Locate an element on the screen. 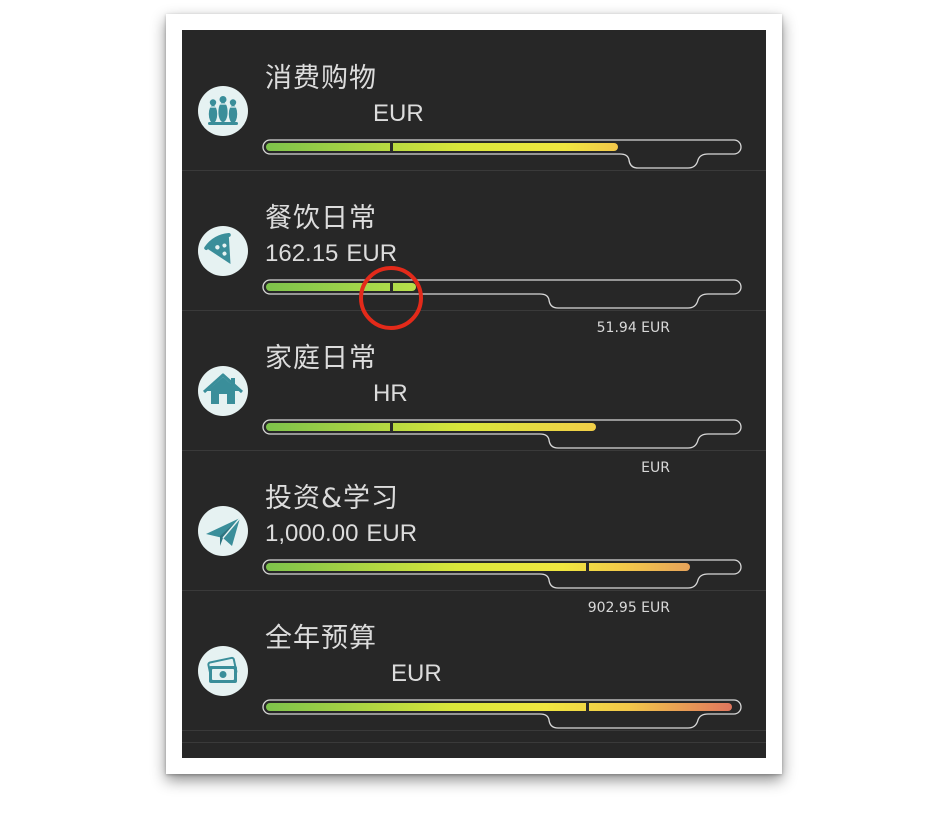  budget-row-investment: 投资&学习 1,000.00 EUR 902.95 EUR is located at coordinates (474, 533).